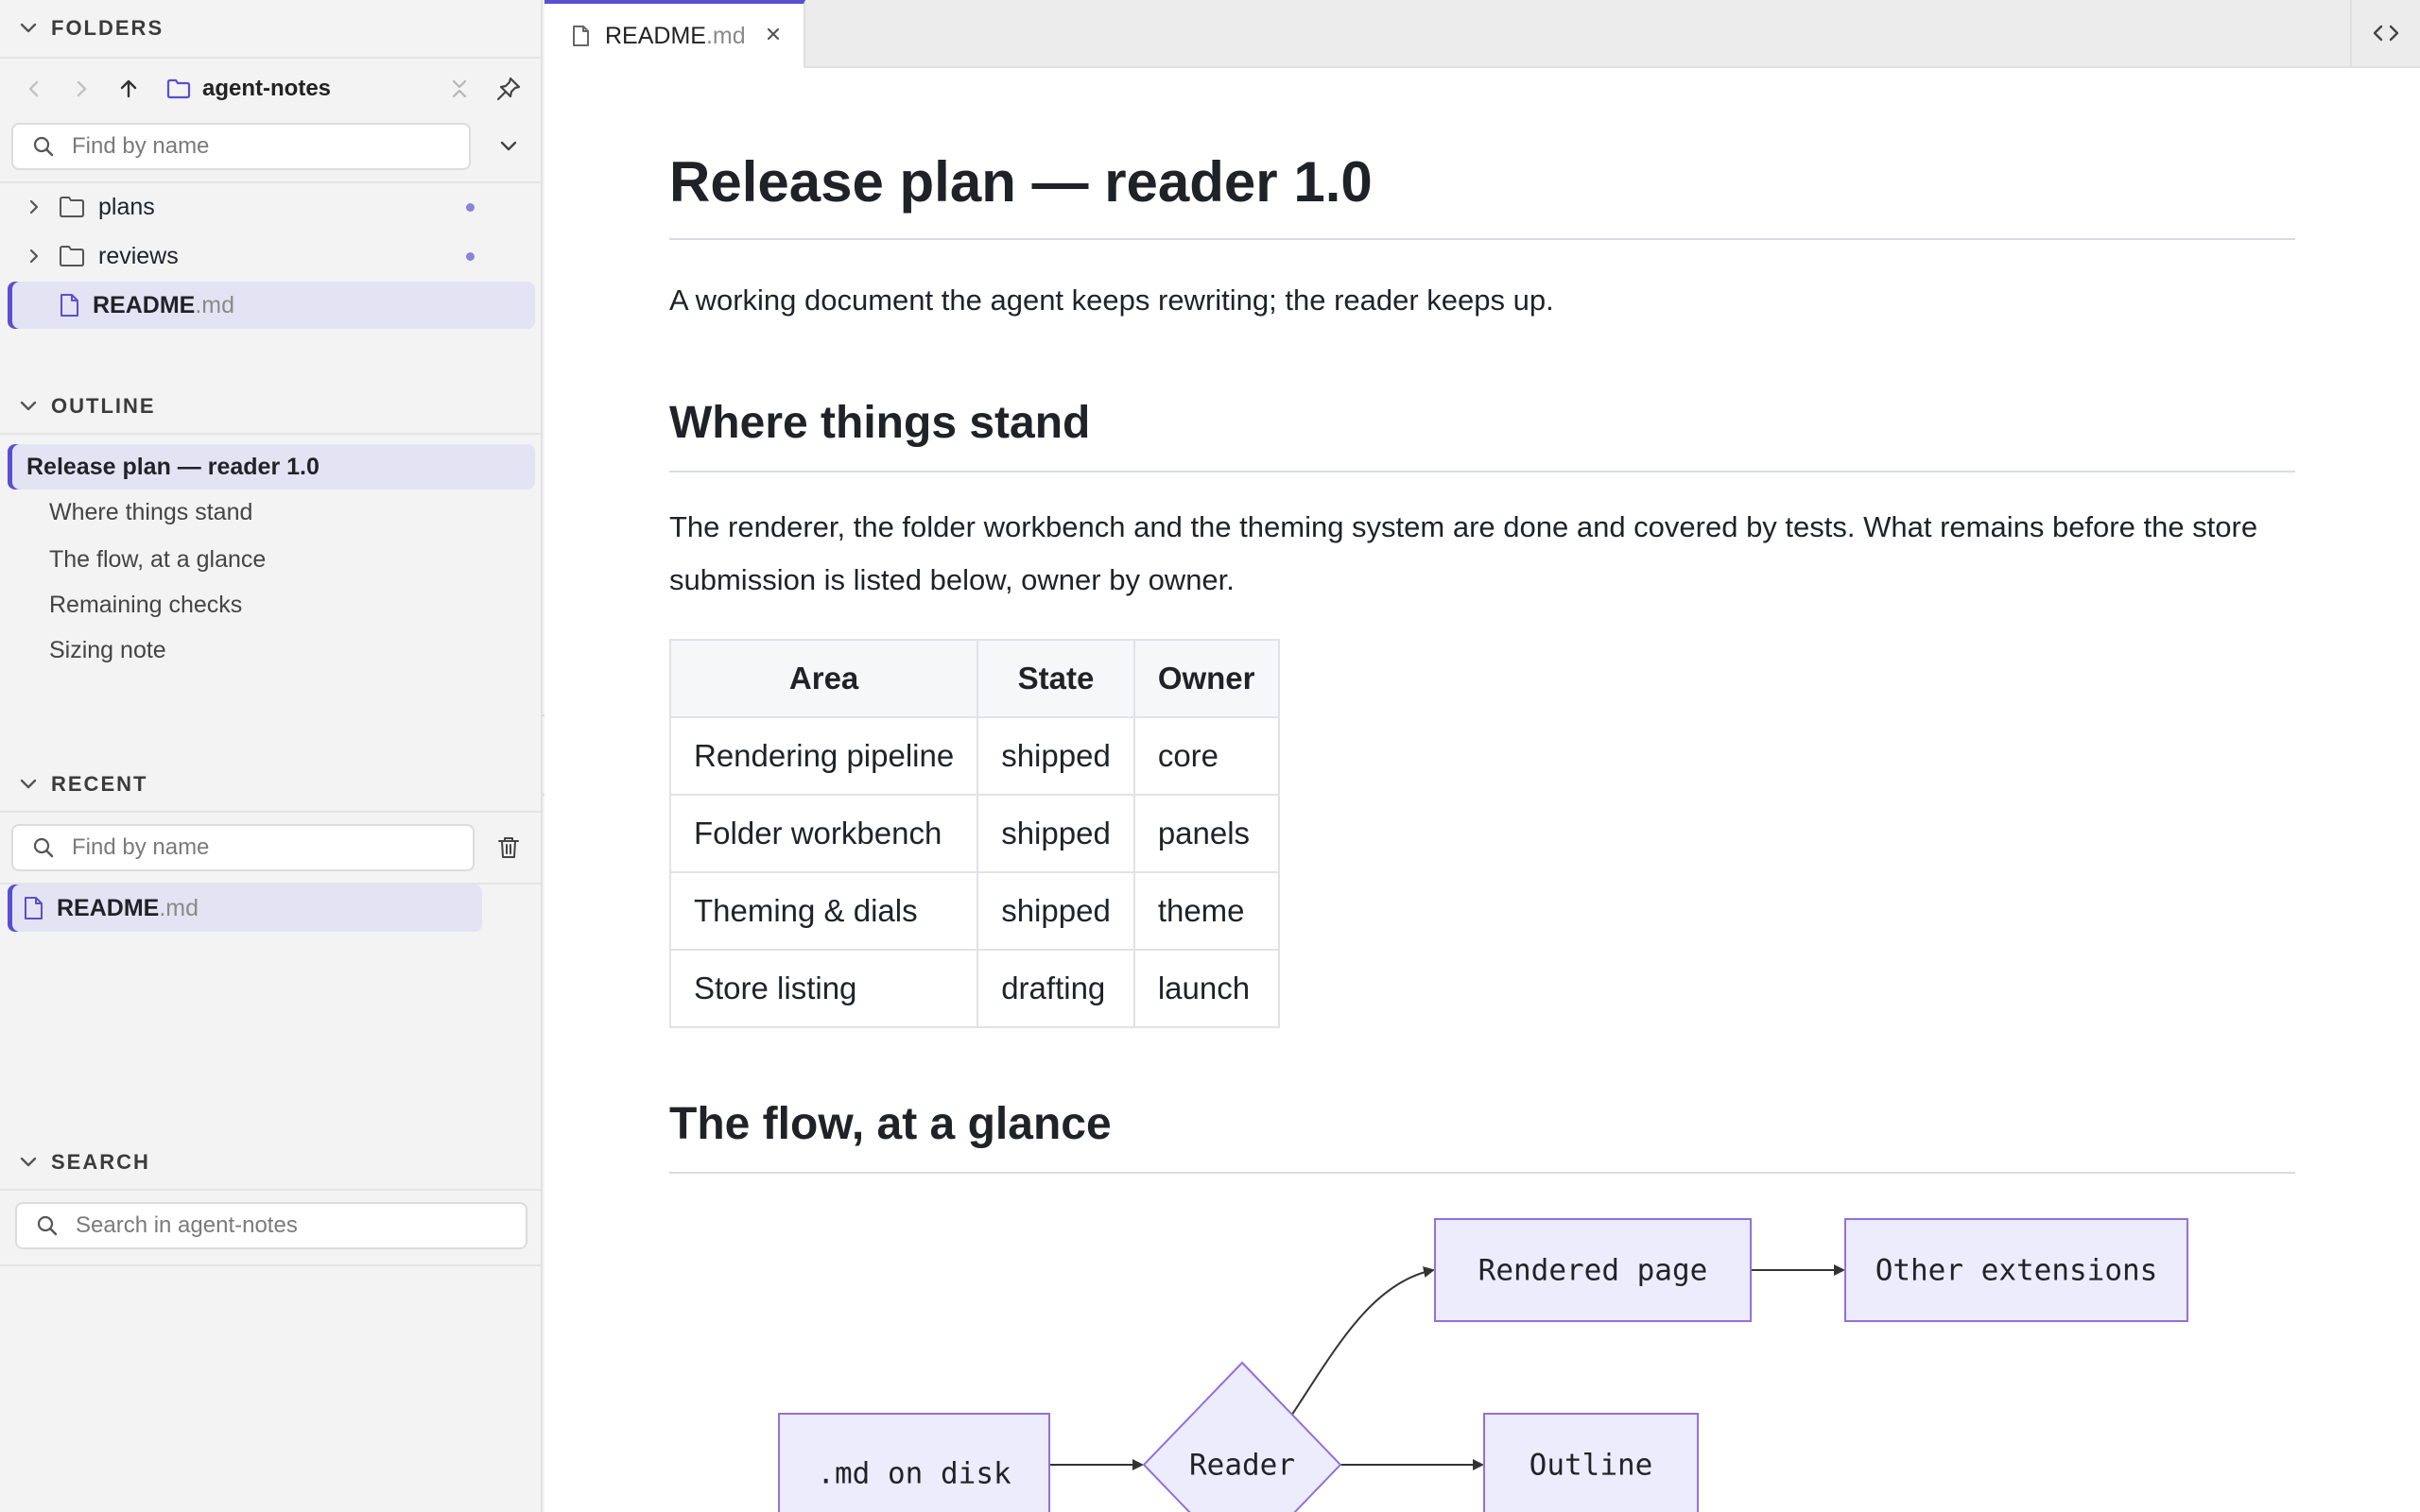 This screenshot has height=1512, width=2420. I want to click on folders-find-input, so click(242, 146).